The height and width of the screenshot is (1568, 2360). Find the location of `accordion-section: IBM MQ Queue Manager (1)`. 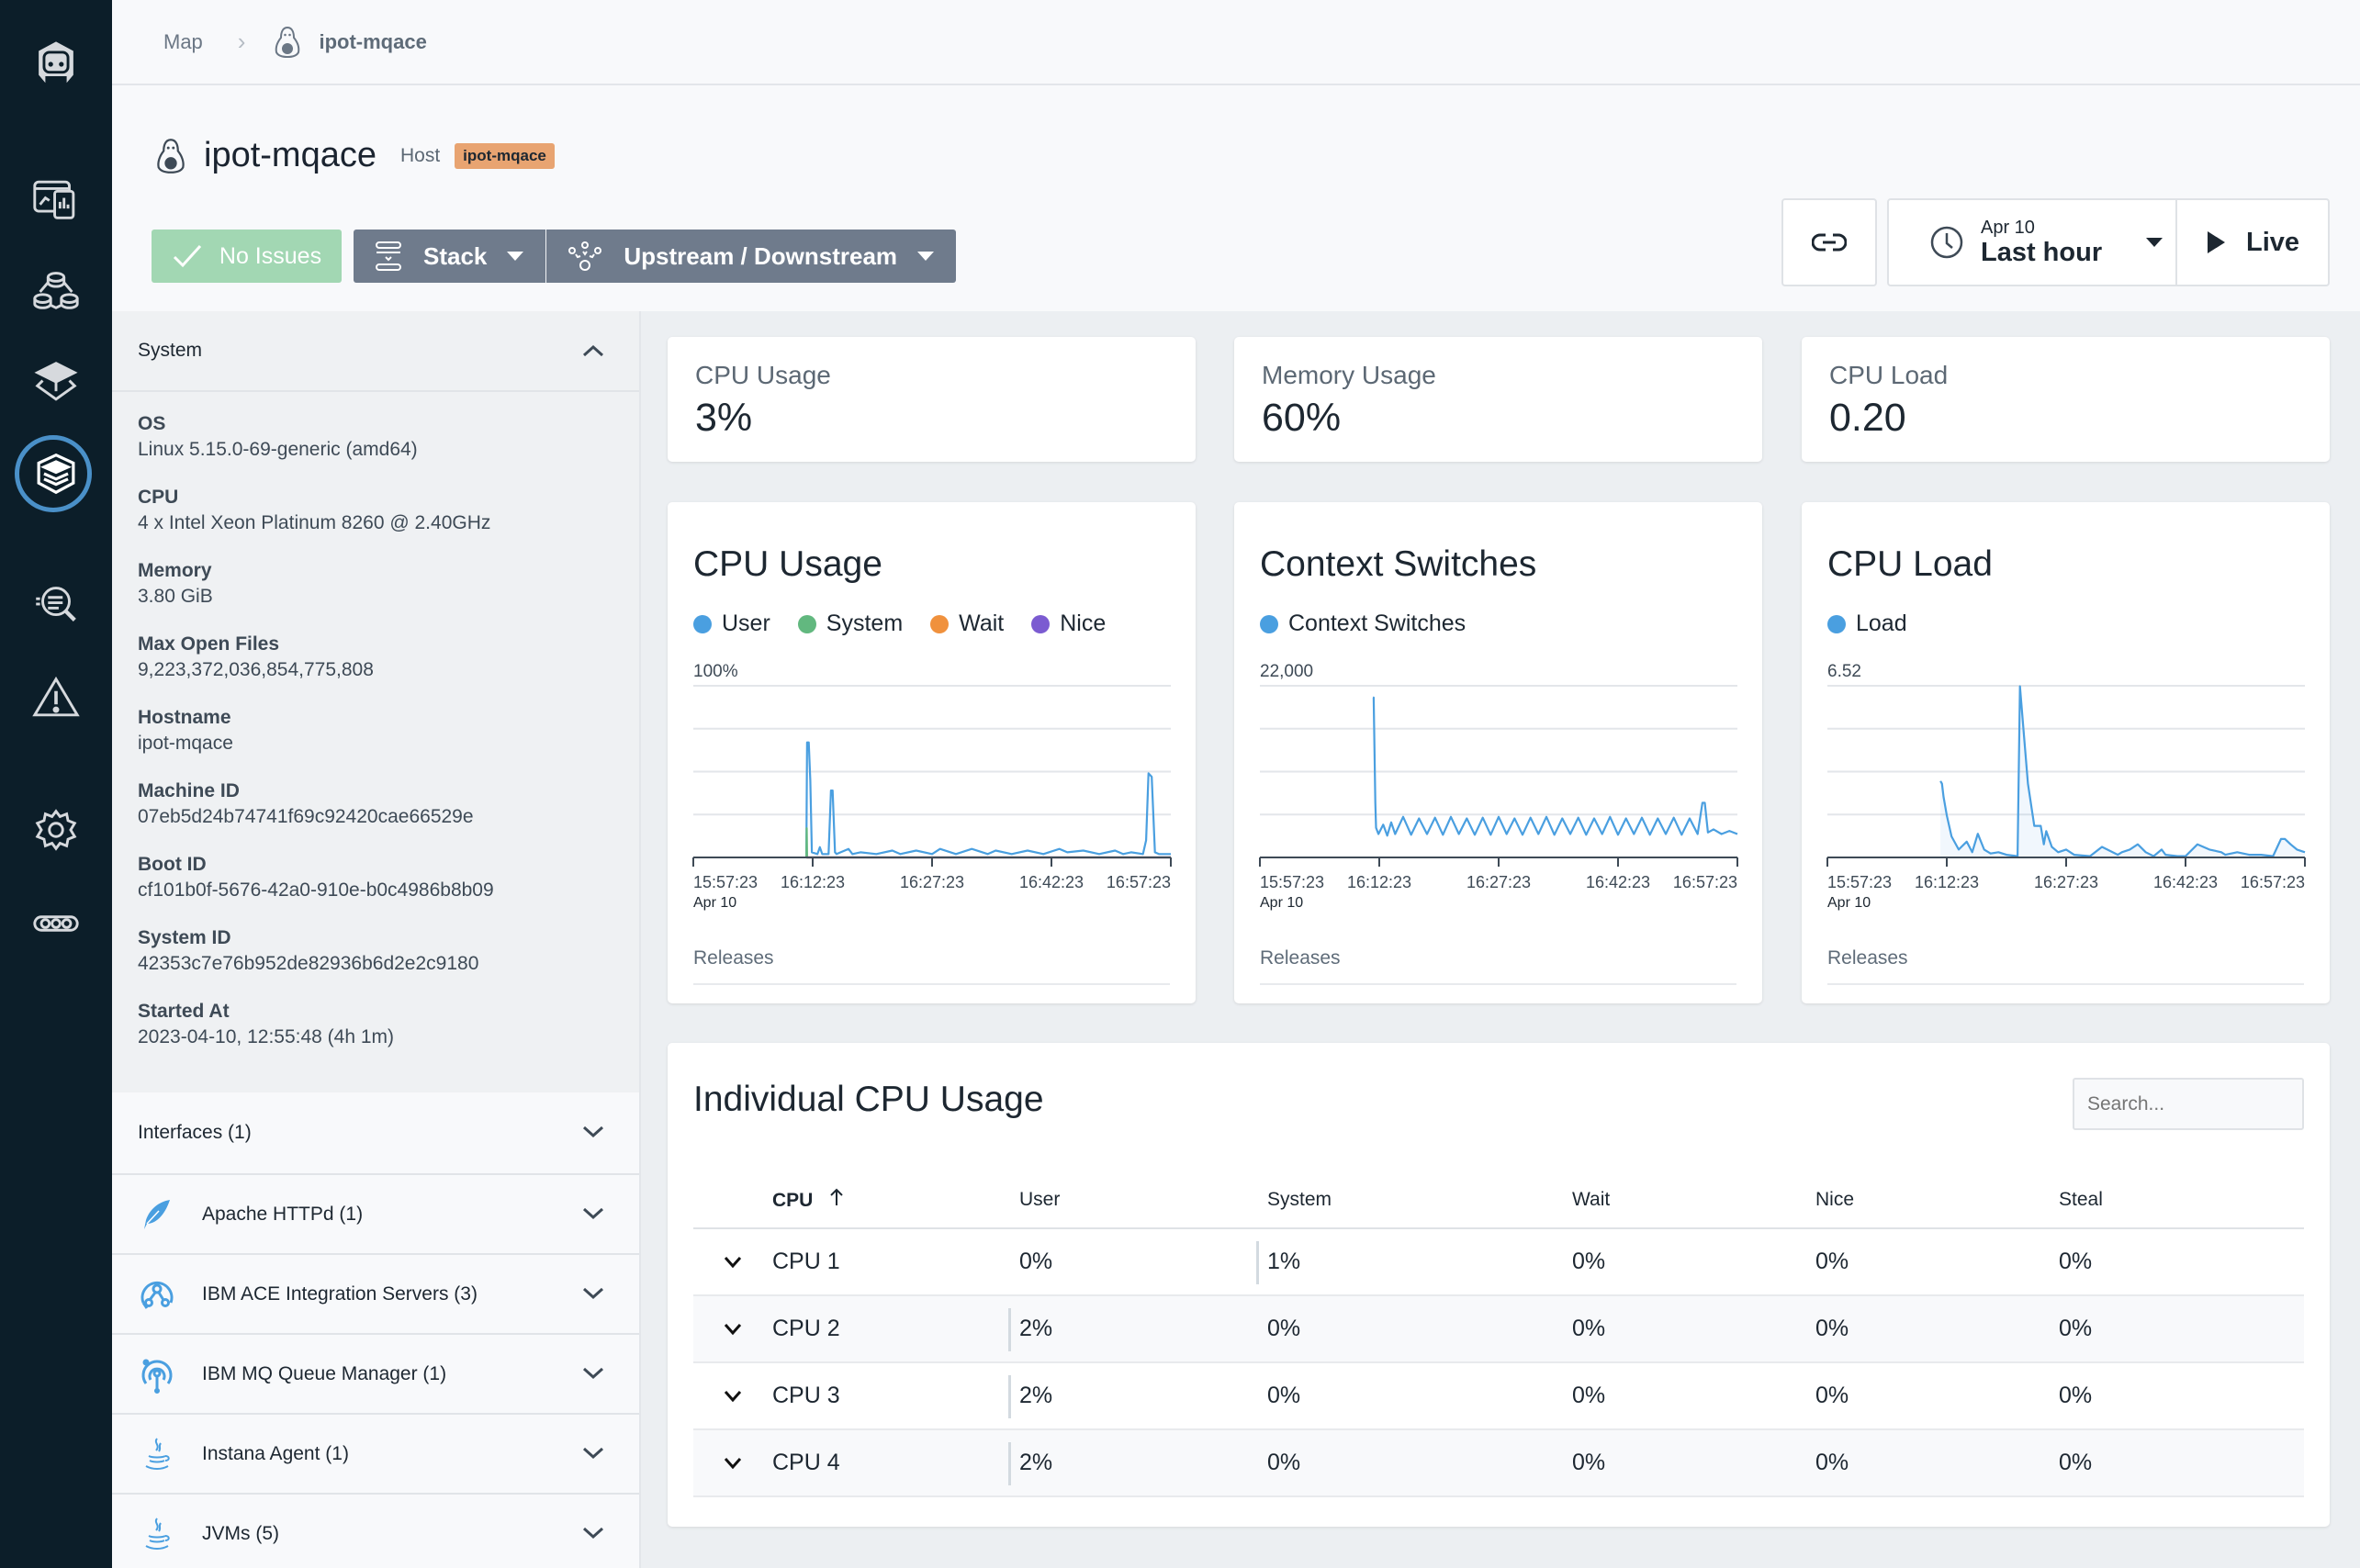

accordion-section: IBM MQ Queue Manager (1) is located at coordinates (375, 1375).